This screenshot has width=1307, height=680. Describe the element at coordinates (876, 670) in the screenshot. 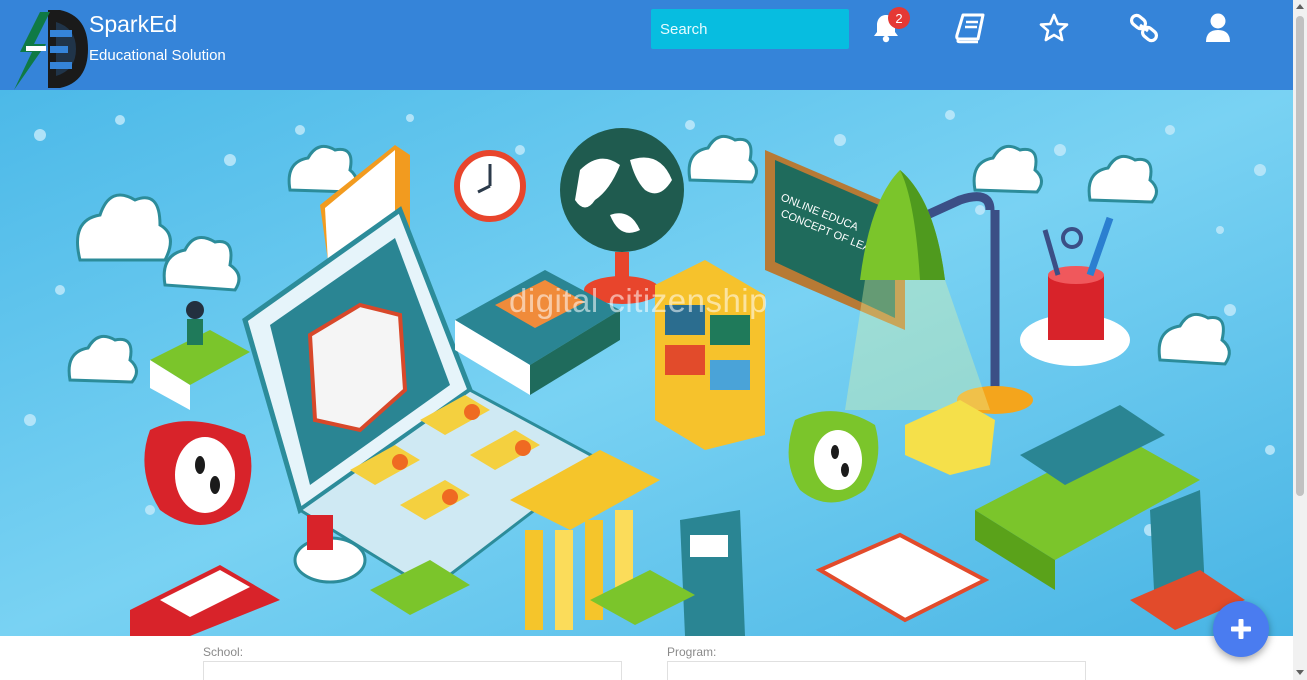

I see `program-select` at that location.